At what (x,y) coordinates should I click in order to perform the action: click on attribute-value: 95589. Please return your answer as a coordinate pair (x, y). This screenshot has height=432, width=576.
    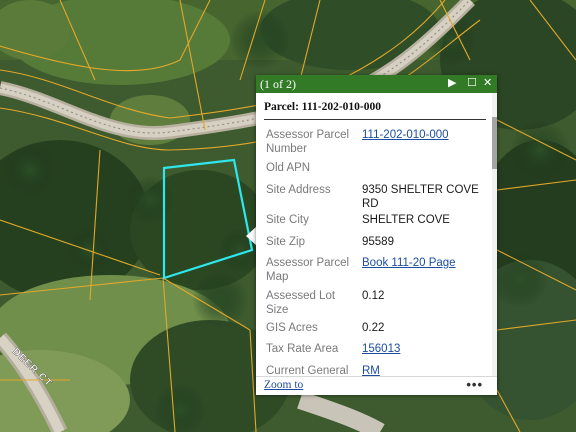
    Looking at the image, I should click on (378, 242).